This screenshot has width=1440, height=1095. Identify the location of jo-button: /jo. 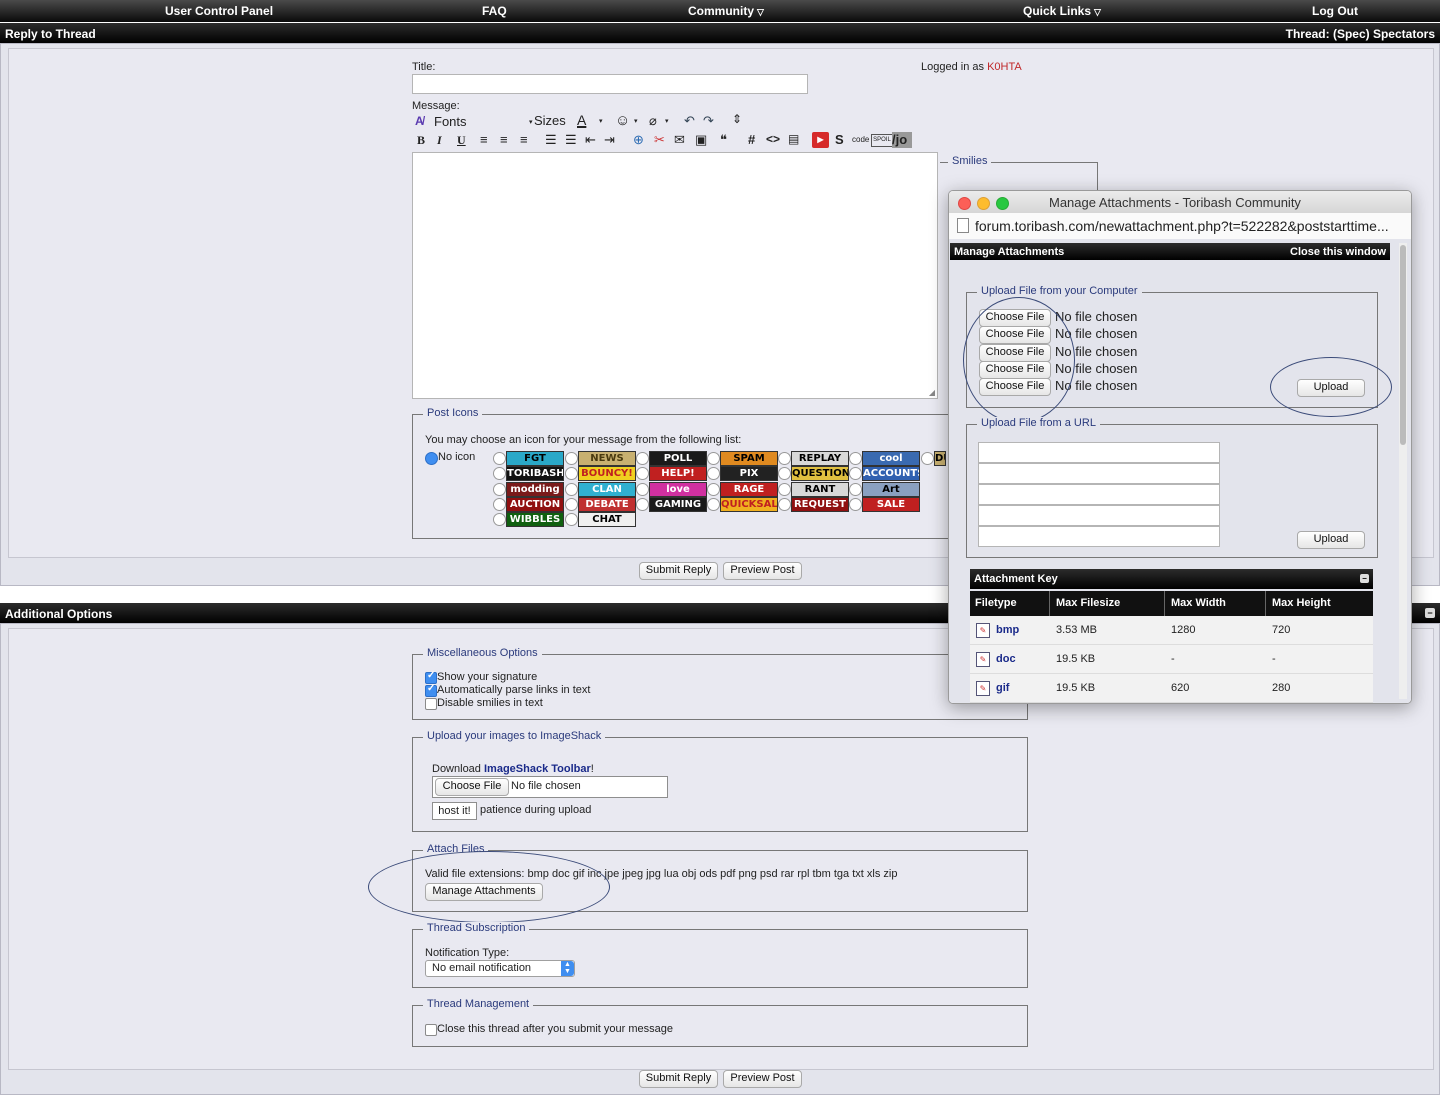
(902, 140).